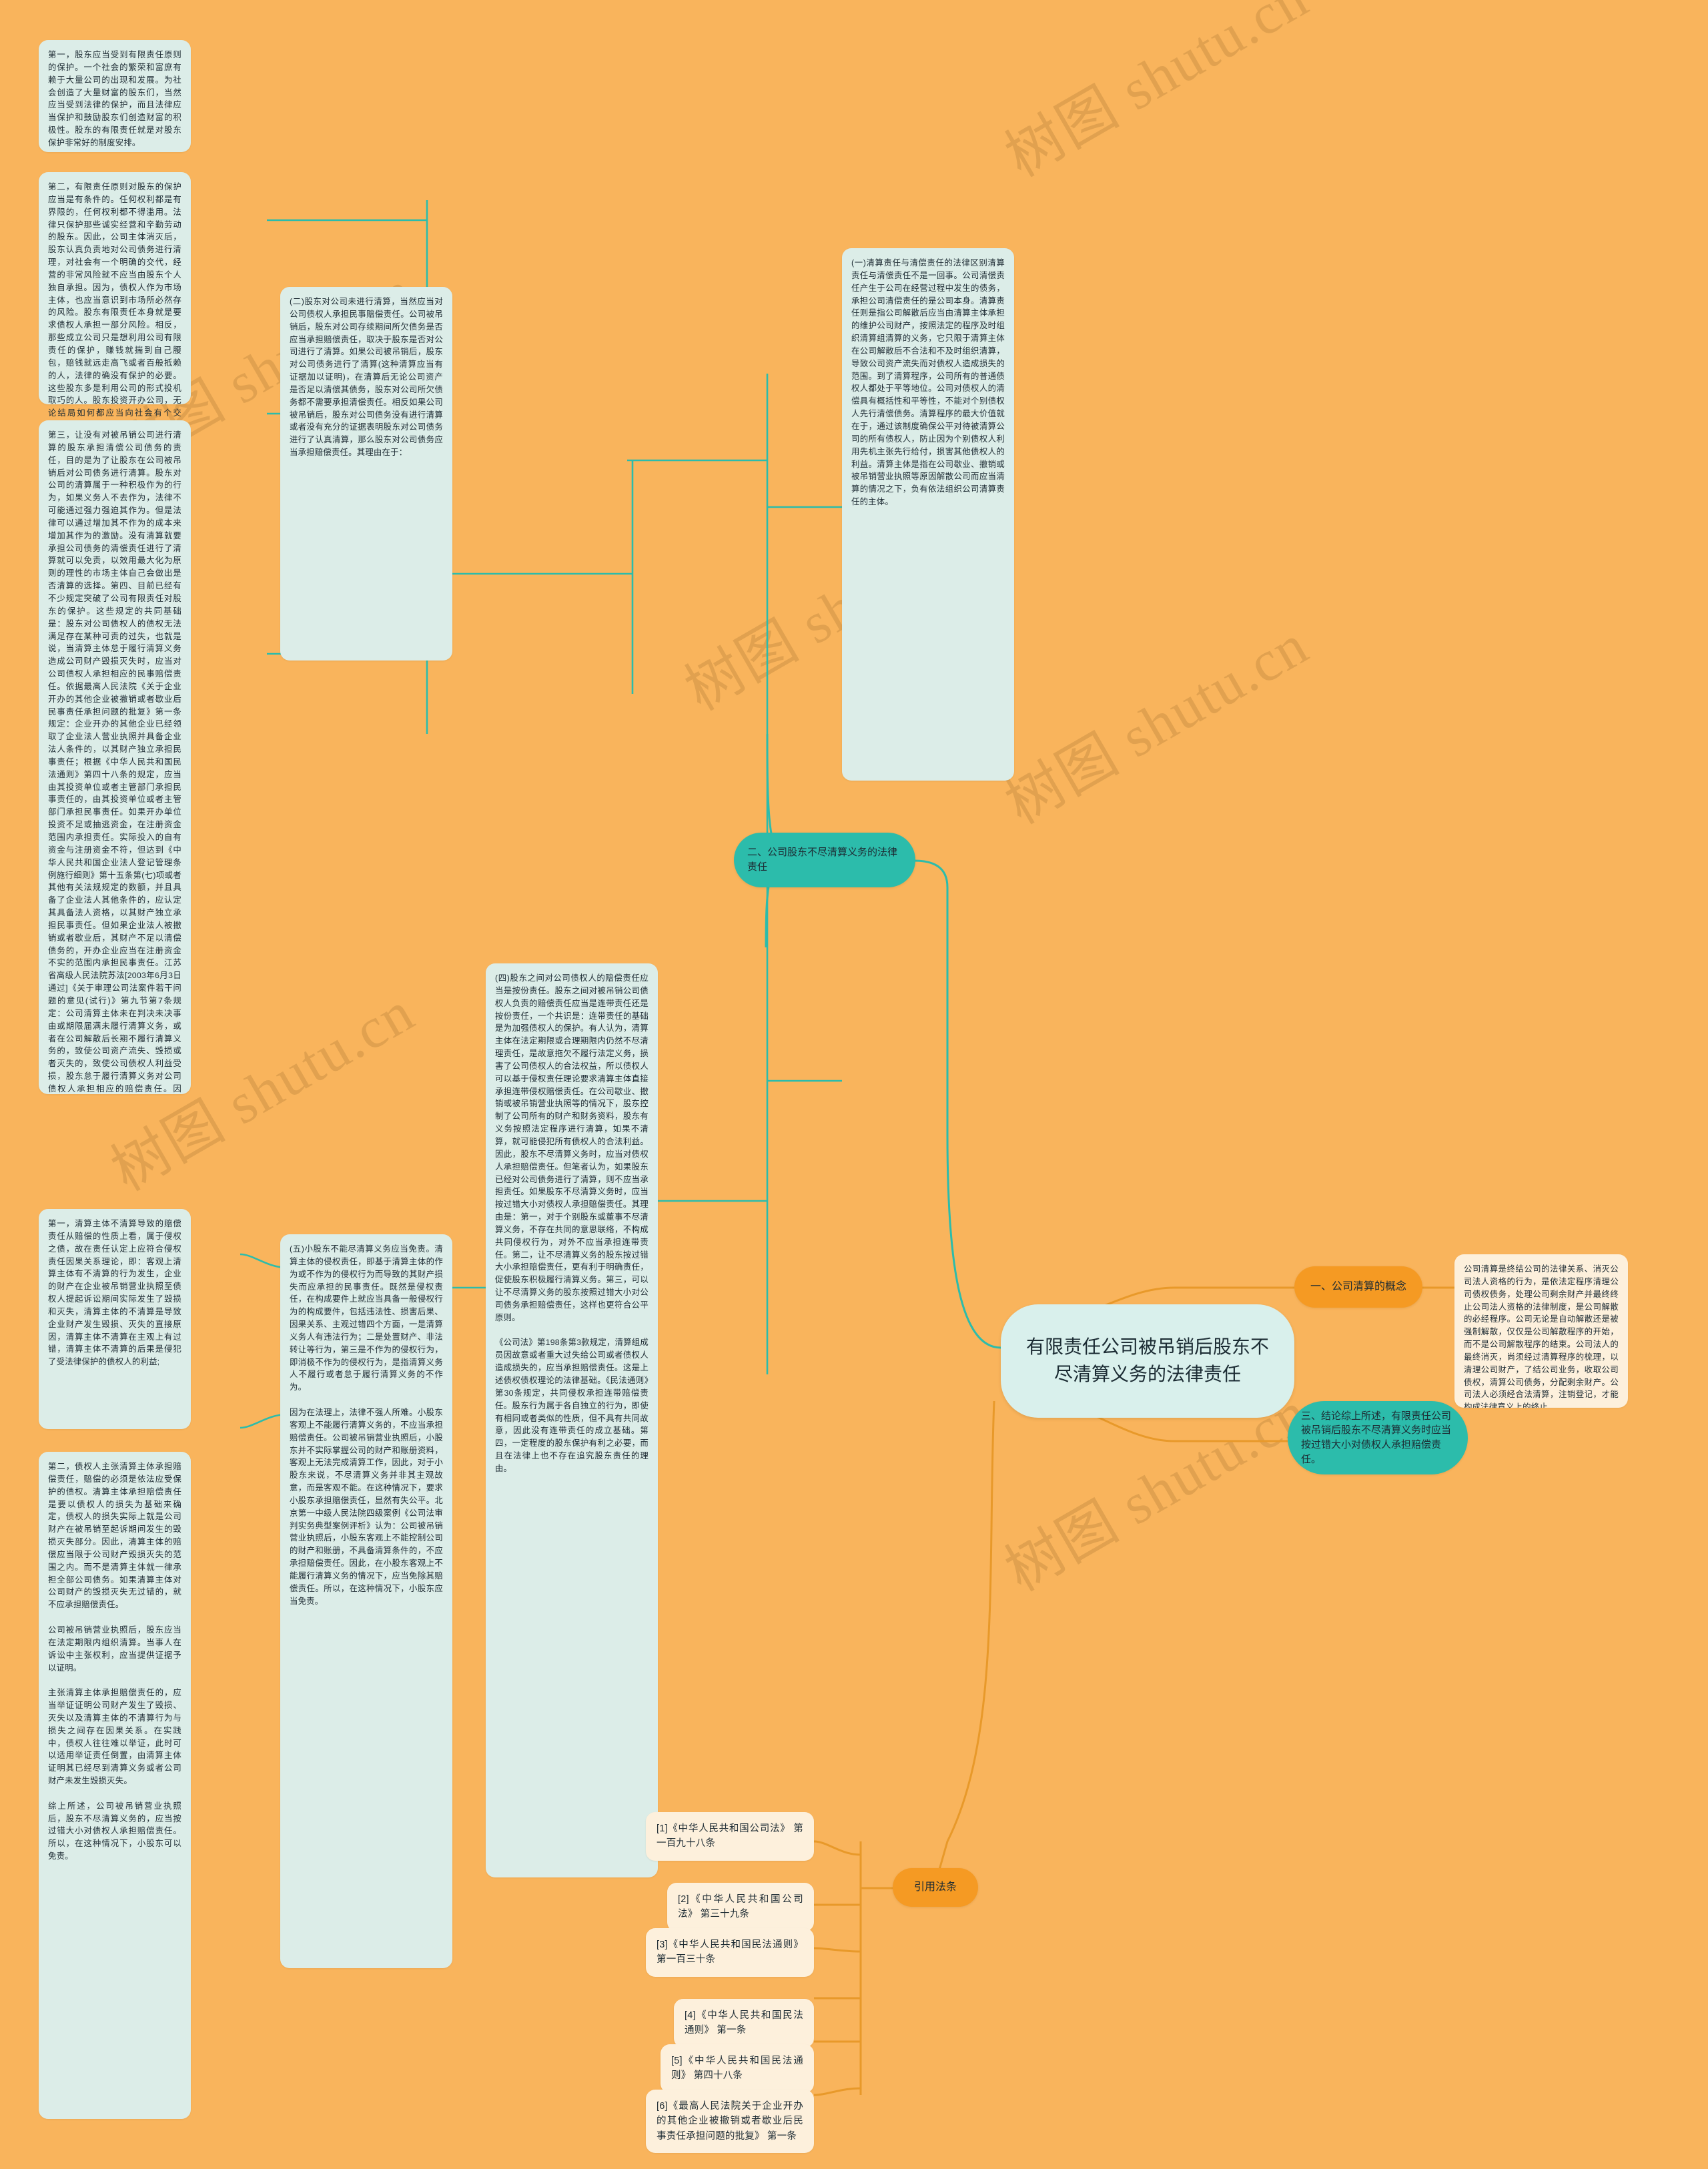 The width and height of the screenshot is (1708, 2169). I want to click on reference-text: [3]《中华人民共和国民法通则》 第一百三十条, so click(730, 1952).